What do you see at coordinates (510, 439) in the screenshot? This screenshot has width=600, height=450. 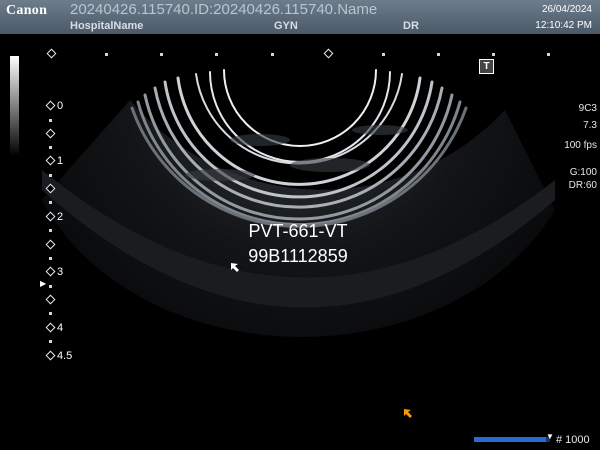 I see `cine-progress-bar` at bounding box center [510, 439].